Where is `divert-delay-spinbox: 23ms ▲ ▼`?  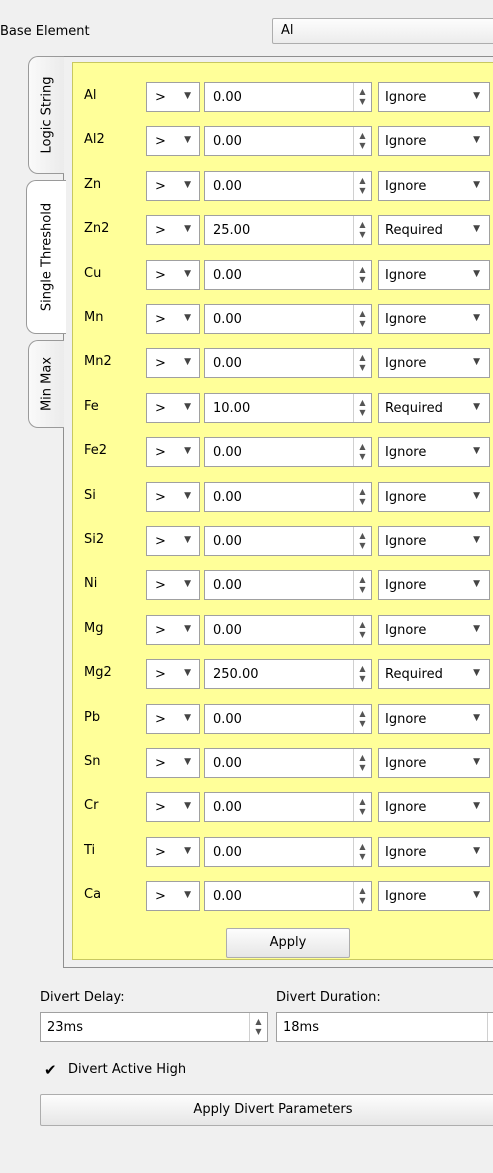
divert-delay-spinbox: 23ms ▲ ▼ is located at coordinates (154, 1027).